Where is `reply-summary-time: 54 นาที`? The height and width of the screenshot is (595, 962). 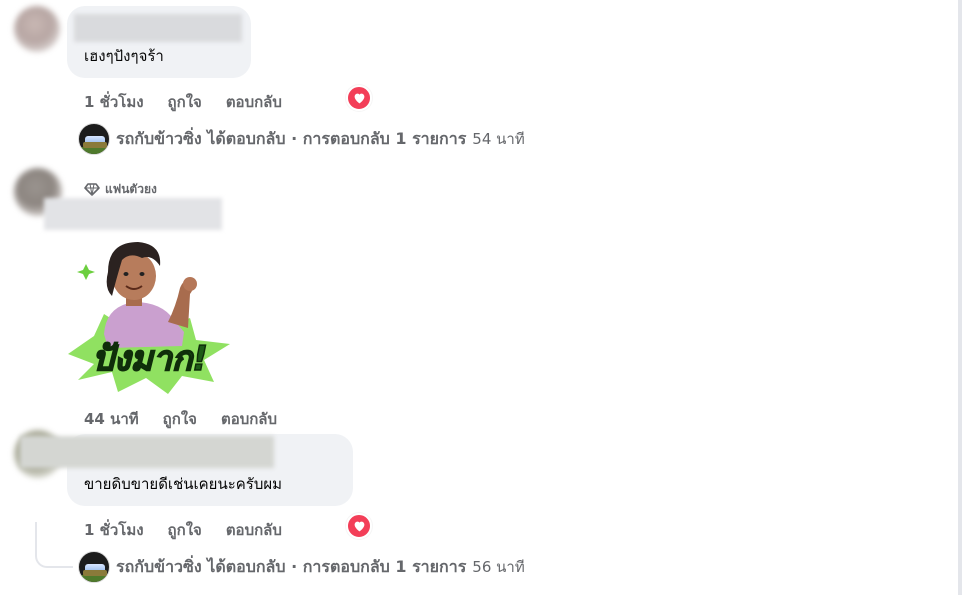
reply-summary-time: 54 นาที is located at coordinates (498, 139).